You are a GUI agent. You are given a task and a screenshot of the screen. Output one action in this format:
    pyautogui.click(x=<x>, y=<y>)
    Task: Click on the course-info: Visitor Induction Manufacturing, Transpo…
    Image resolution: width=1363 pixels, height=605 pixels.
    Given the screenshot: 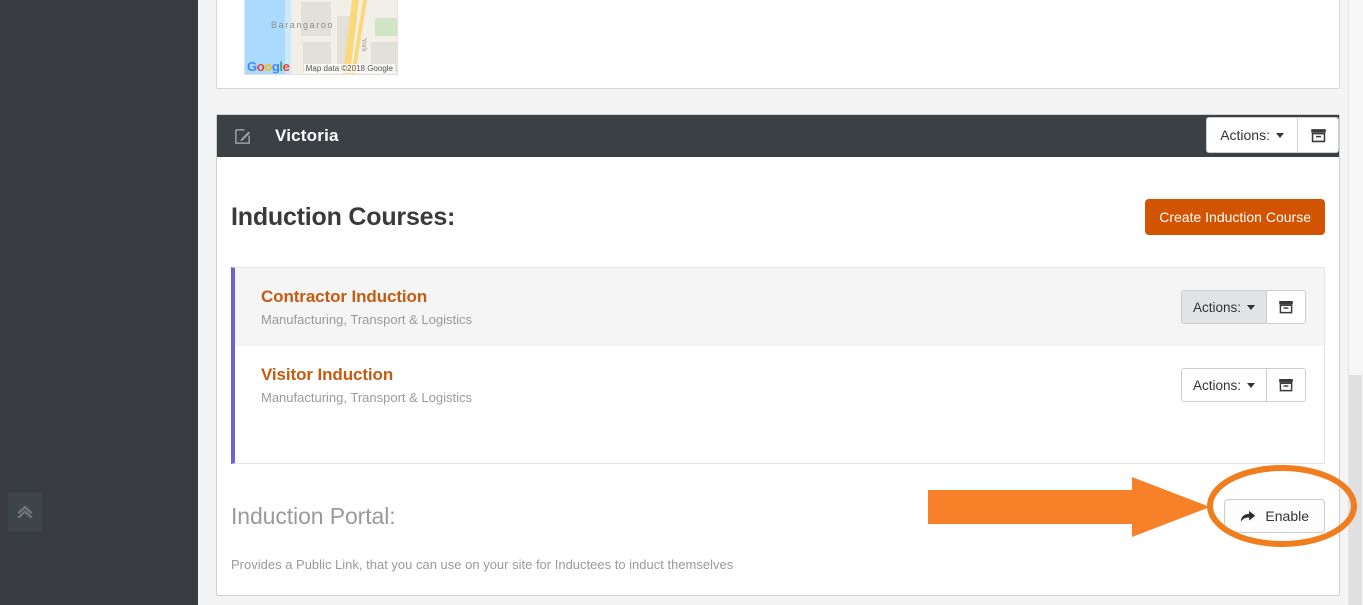 What is the action you would take?
    pyautogui.click(x=366, y=385)
    